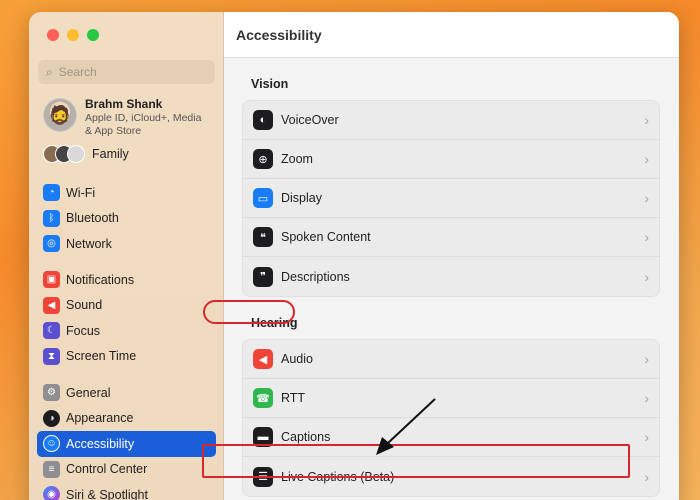  I want to click on row-label: RTT, so click(293, 398).